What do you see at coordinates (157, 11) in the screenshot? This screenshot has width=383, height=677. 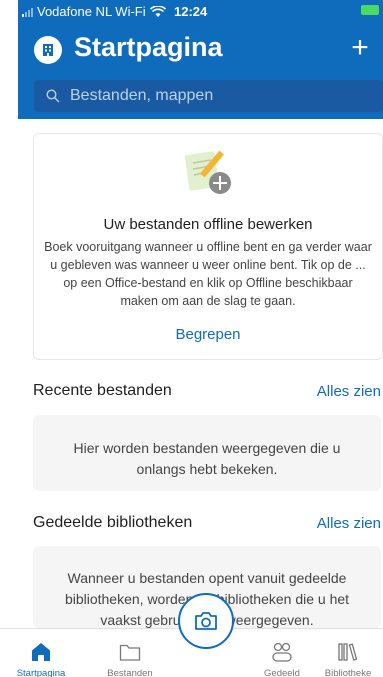 I see `wifi-icon` at bounding box center [157, 11].